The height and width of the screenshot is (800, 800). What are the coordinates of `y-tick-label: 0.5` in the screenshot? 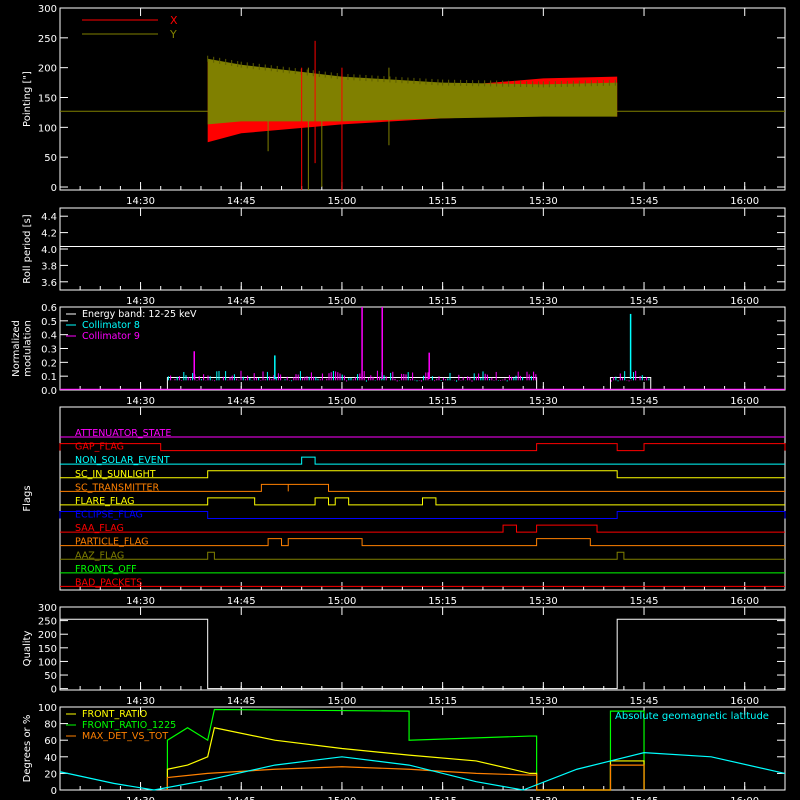 It's located at (49, 322).